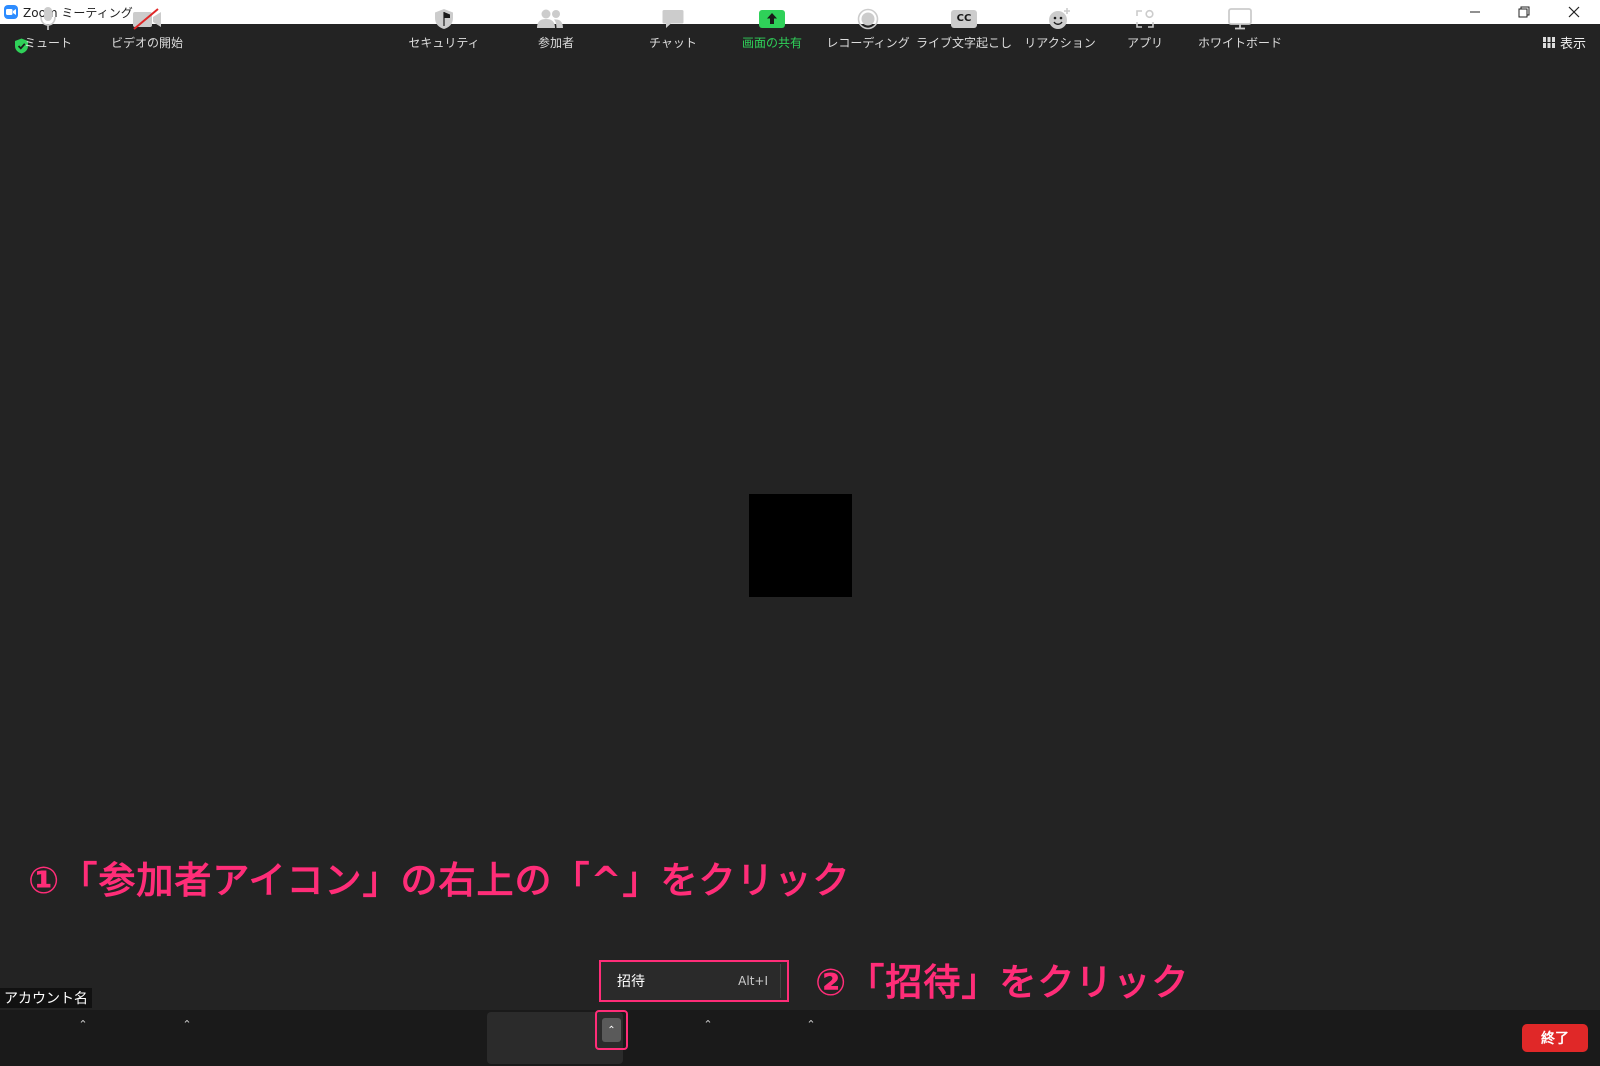  Describe the element at coordinates (555, 42) in the screenshot. I see `participants-label: 参加者` at that location.